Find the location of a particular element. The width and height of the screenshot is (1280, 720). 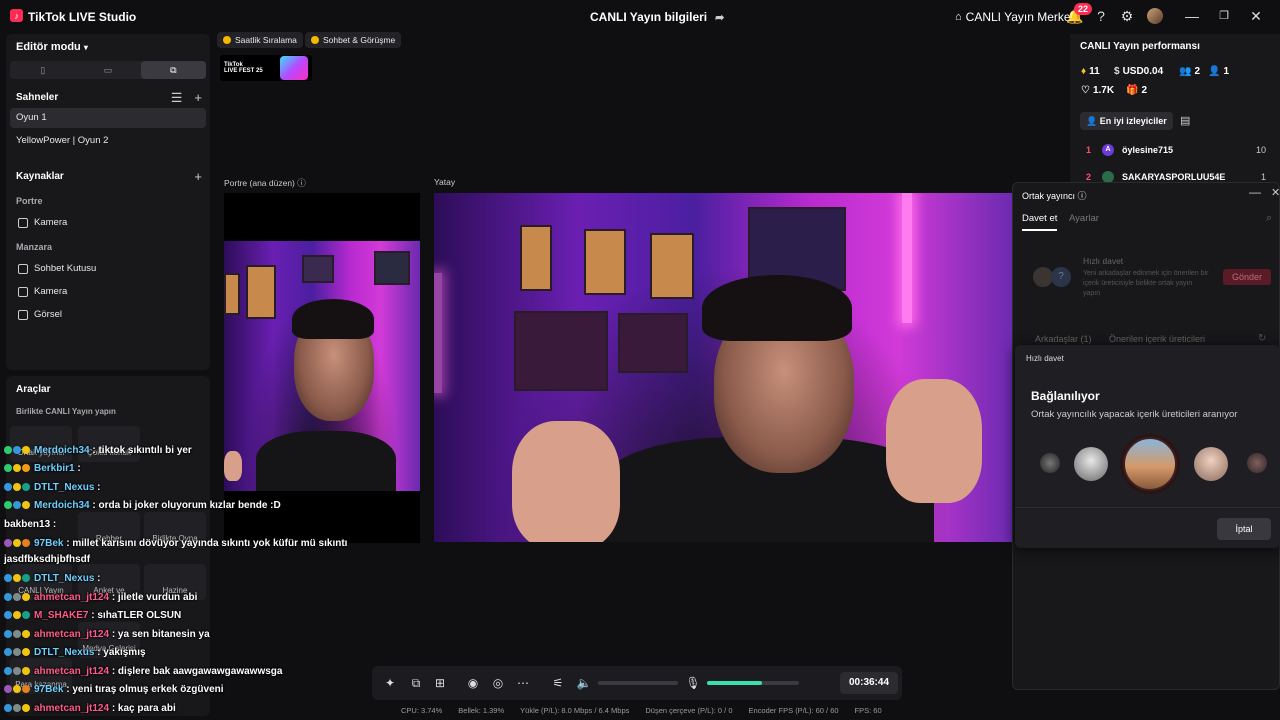

dual-mode-icon: ⧉ is located at coordinates (173, 70).